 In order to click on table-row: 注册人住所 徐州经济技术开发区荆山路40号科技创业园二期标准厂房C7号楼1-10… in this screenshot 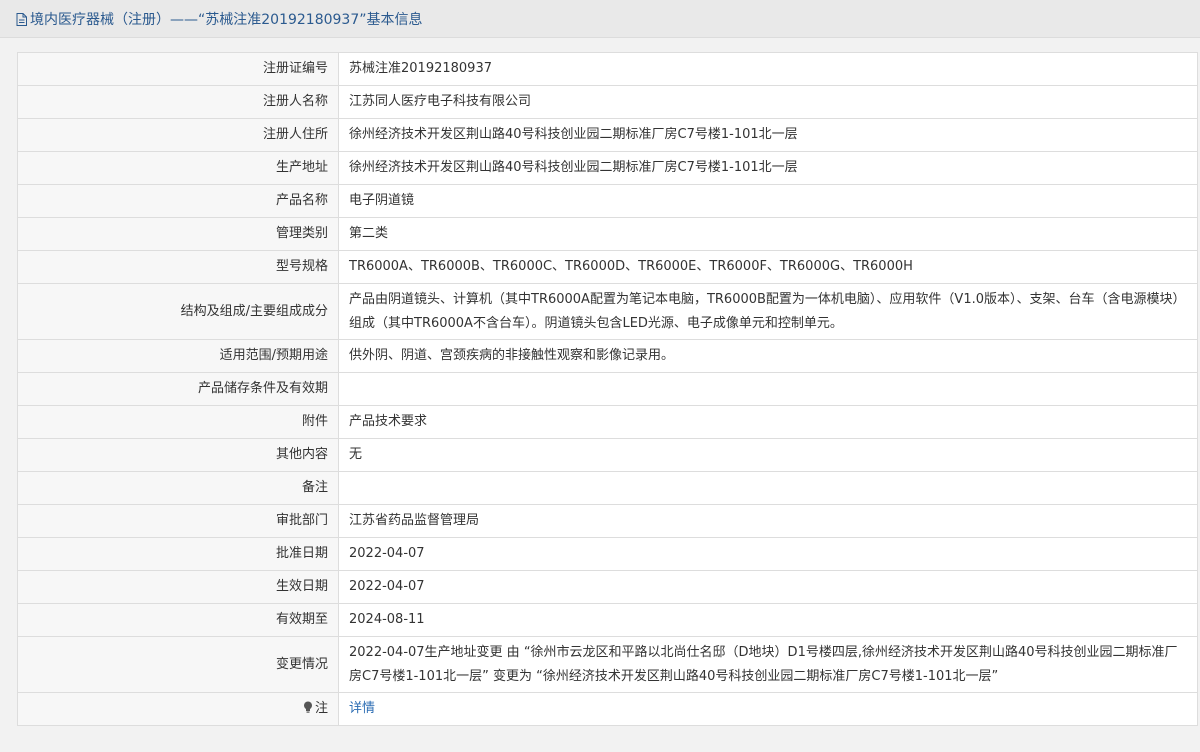, I will do `click(607, 135)`.